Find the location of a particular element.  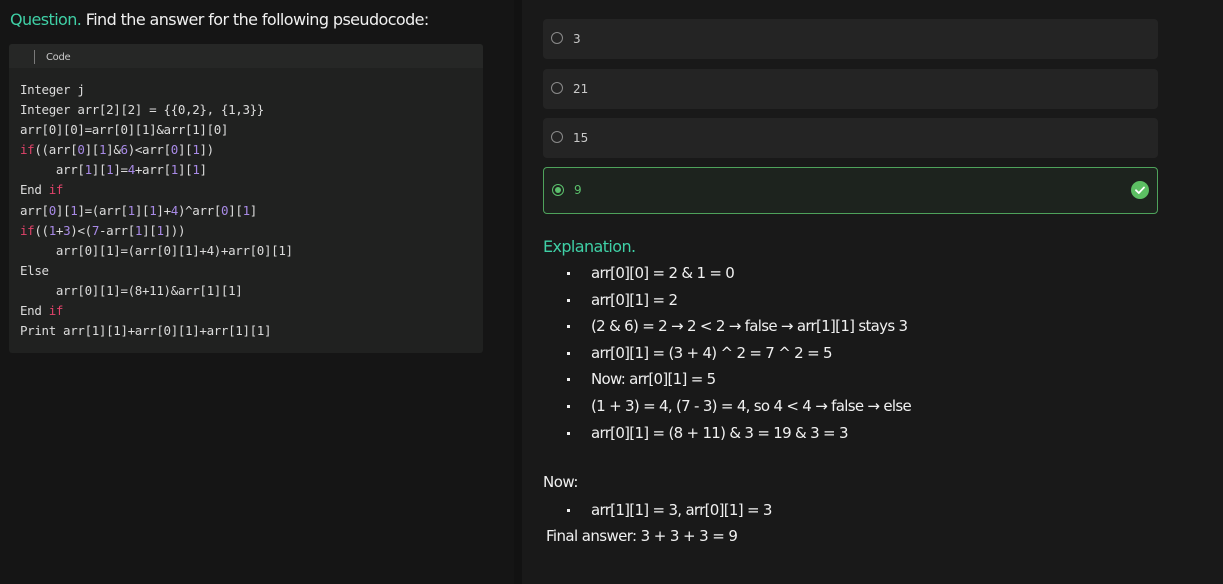

explanation-title: Explanation. is located at coordinates (589, 246).